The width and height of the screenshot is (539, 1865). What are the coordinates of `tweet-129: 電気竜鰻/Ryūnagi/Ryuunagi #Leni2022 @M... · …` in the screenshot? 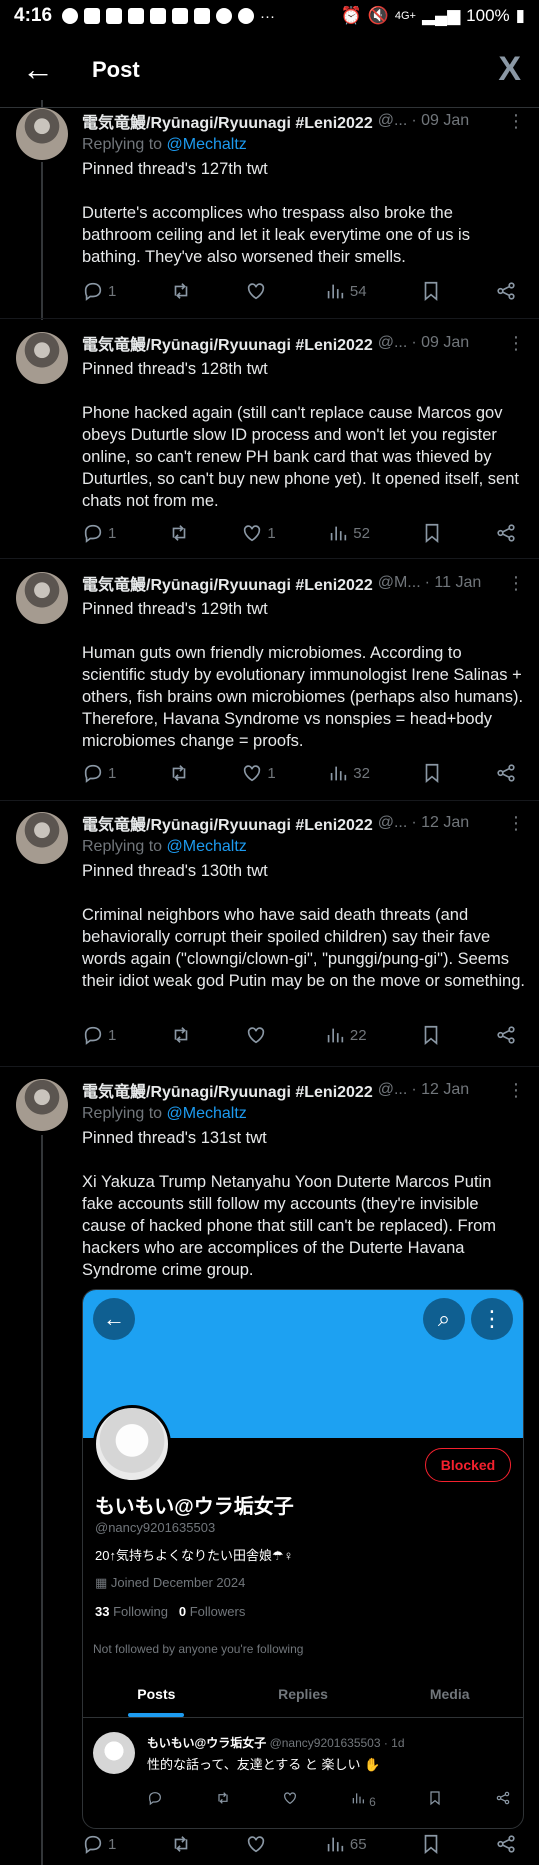 It's located at (269, 690).